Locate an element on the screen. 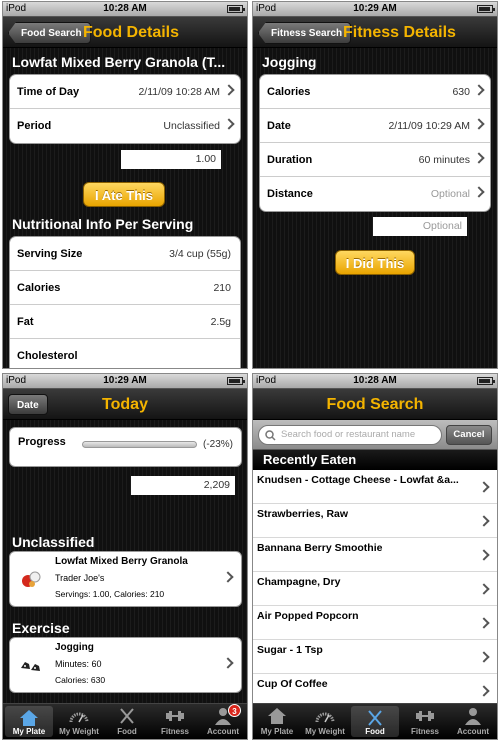 The image size is (500, 741). exercise-entry: Jogging Minutes: 60 Calories: 630 is located at coordinates (125, 665).